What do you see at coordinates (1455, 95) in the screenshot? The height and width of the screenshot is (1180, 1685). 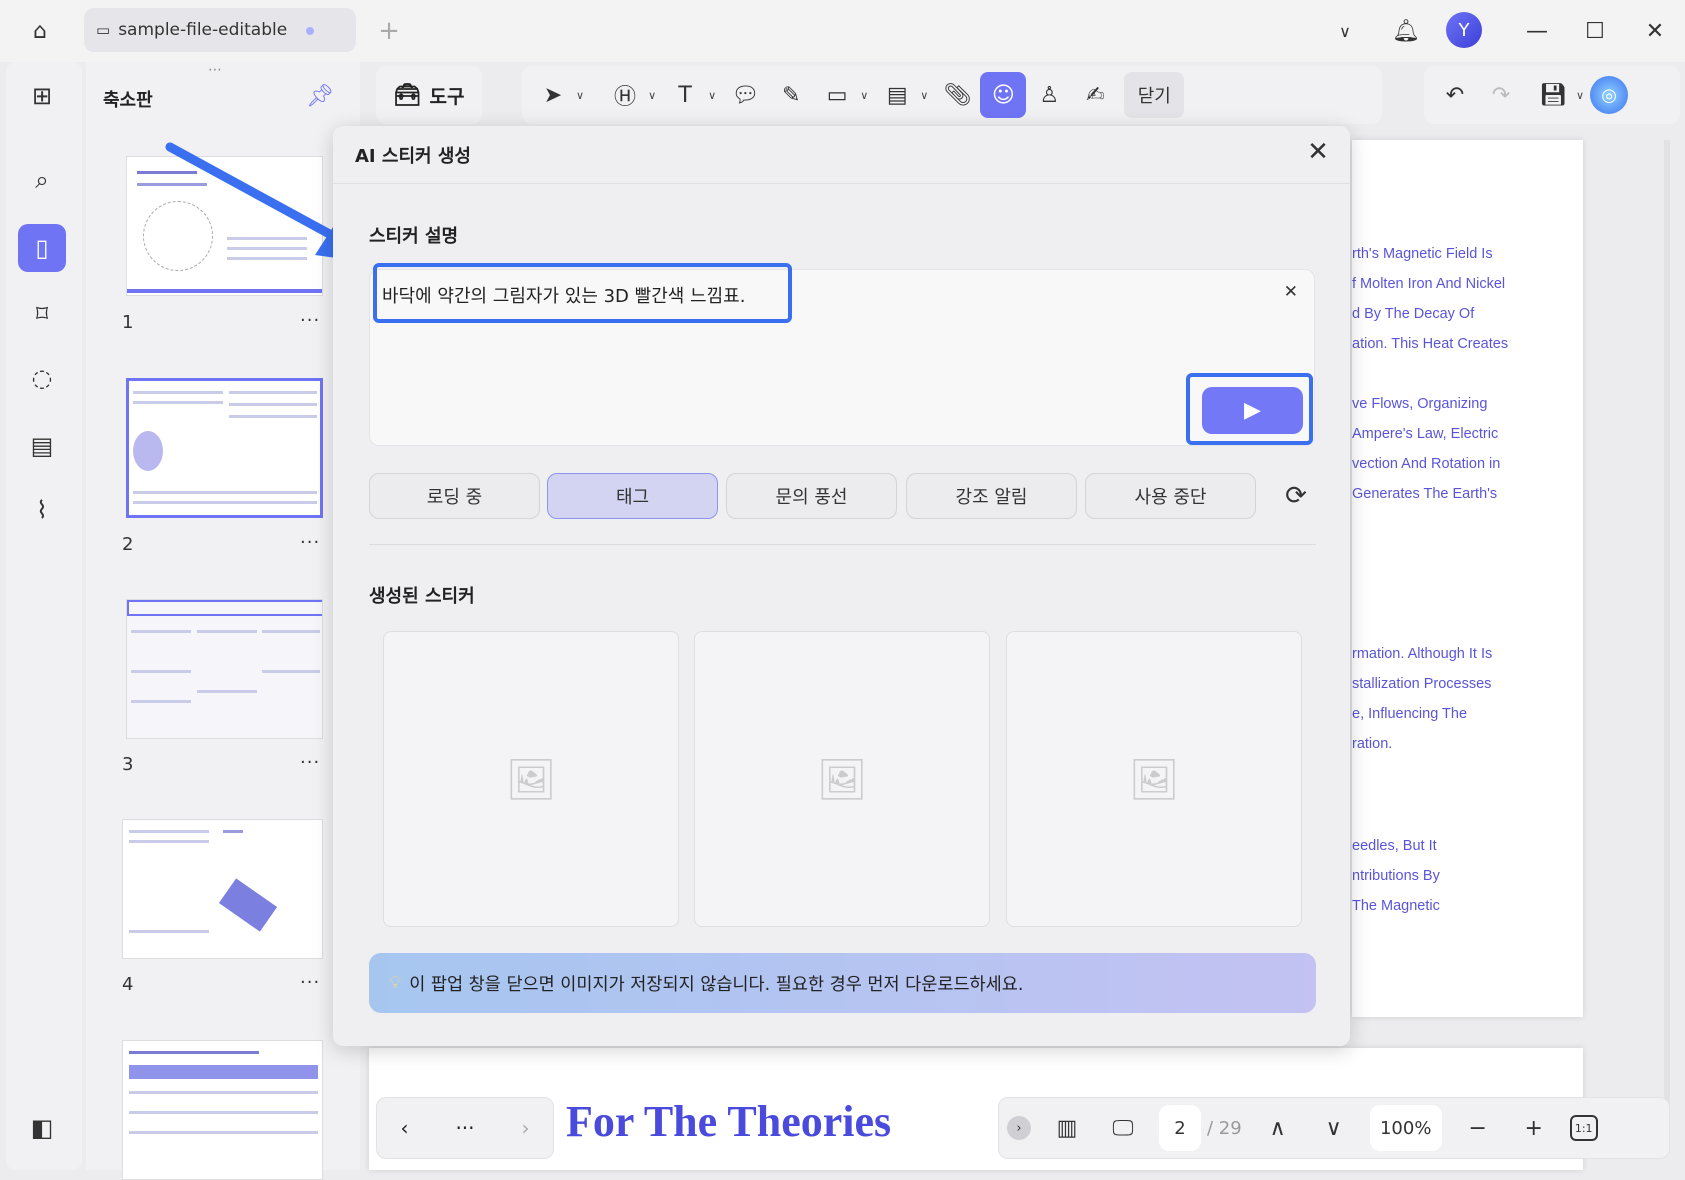 I see `undo-icon: ↶` at bounding box center [1455, 95].